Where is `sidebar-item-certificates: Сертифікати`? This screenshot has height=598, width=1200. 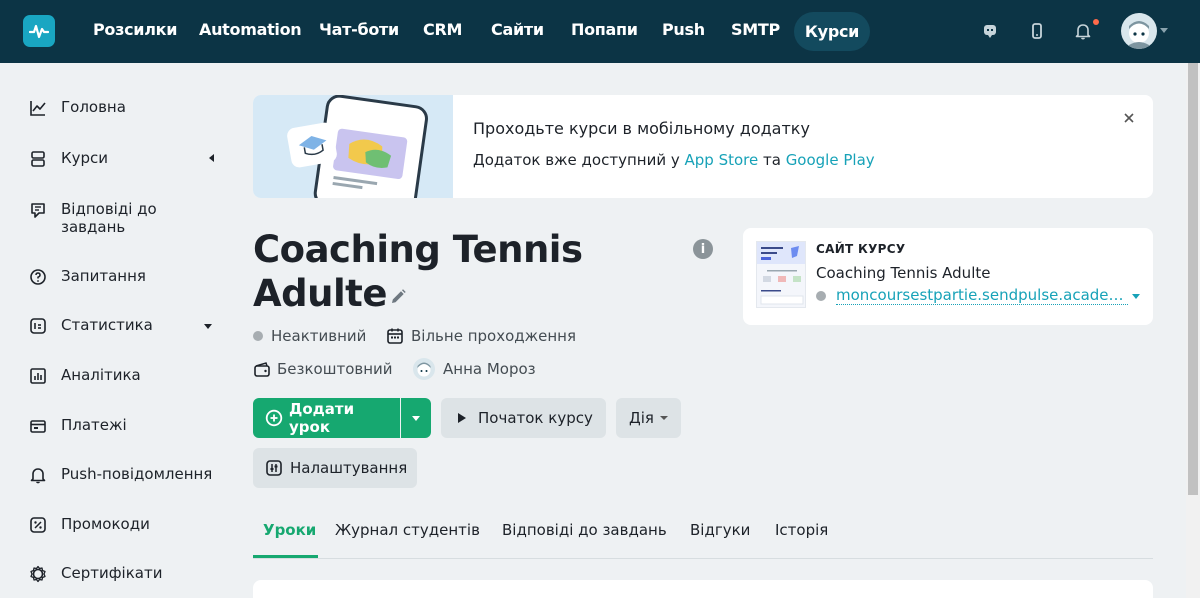
sidebar-item-certificates: Сертифікати is located at coordinates (95, 573).